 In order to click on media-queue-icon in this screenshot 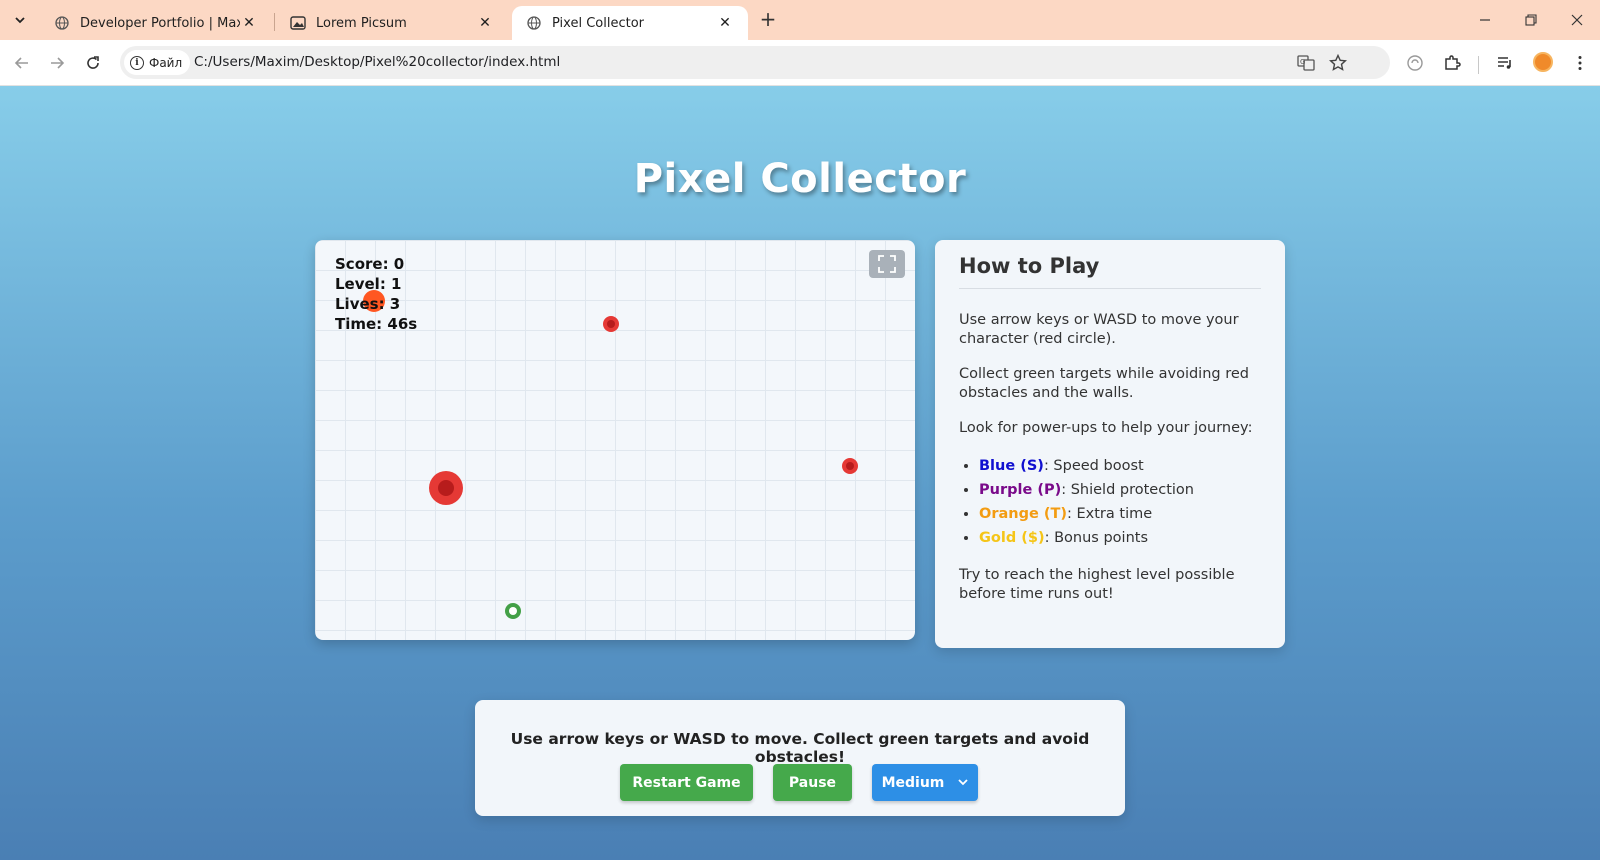, I will do `click(1504, 63)`.